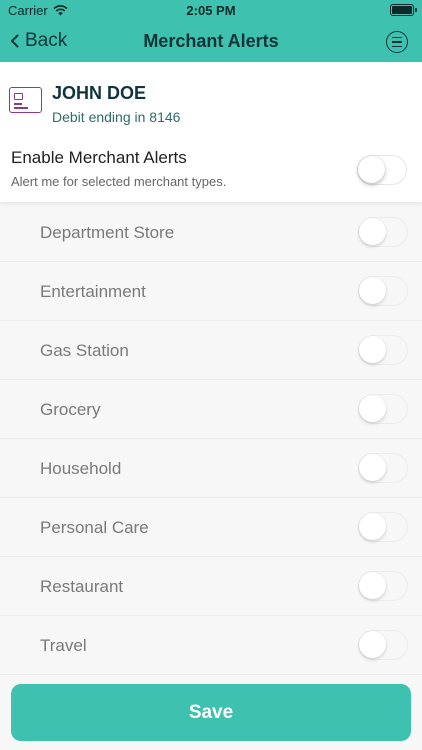  What do you see at coordinates (211, 468) in the screenshot?
I see `list-item-household: Household` at bounding box center [211, 468].